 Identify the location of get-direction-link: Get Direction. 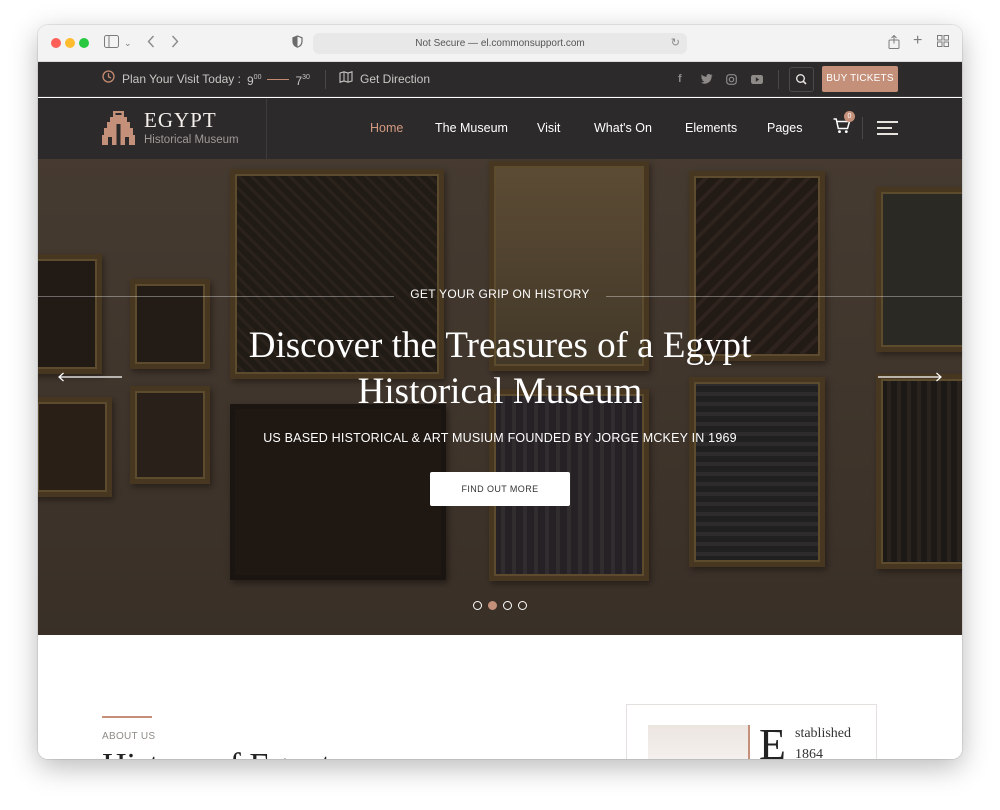
(384, 79).